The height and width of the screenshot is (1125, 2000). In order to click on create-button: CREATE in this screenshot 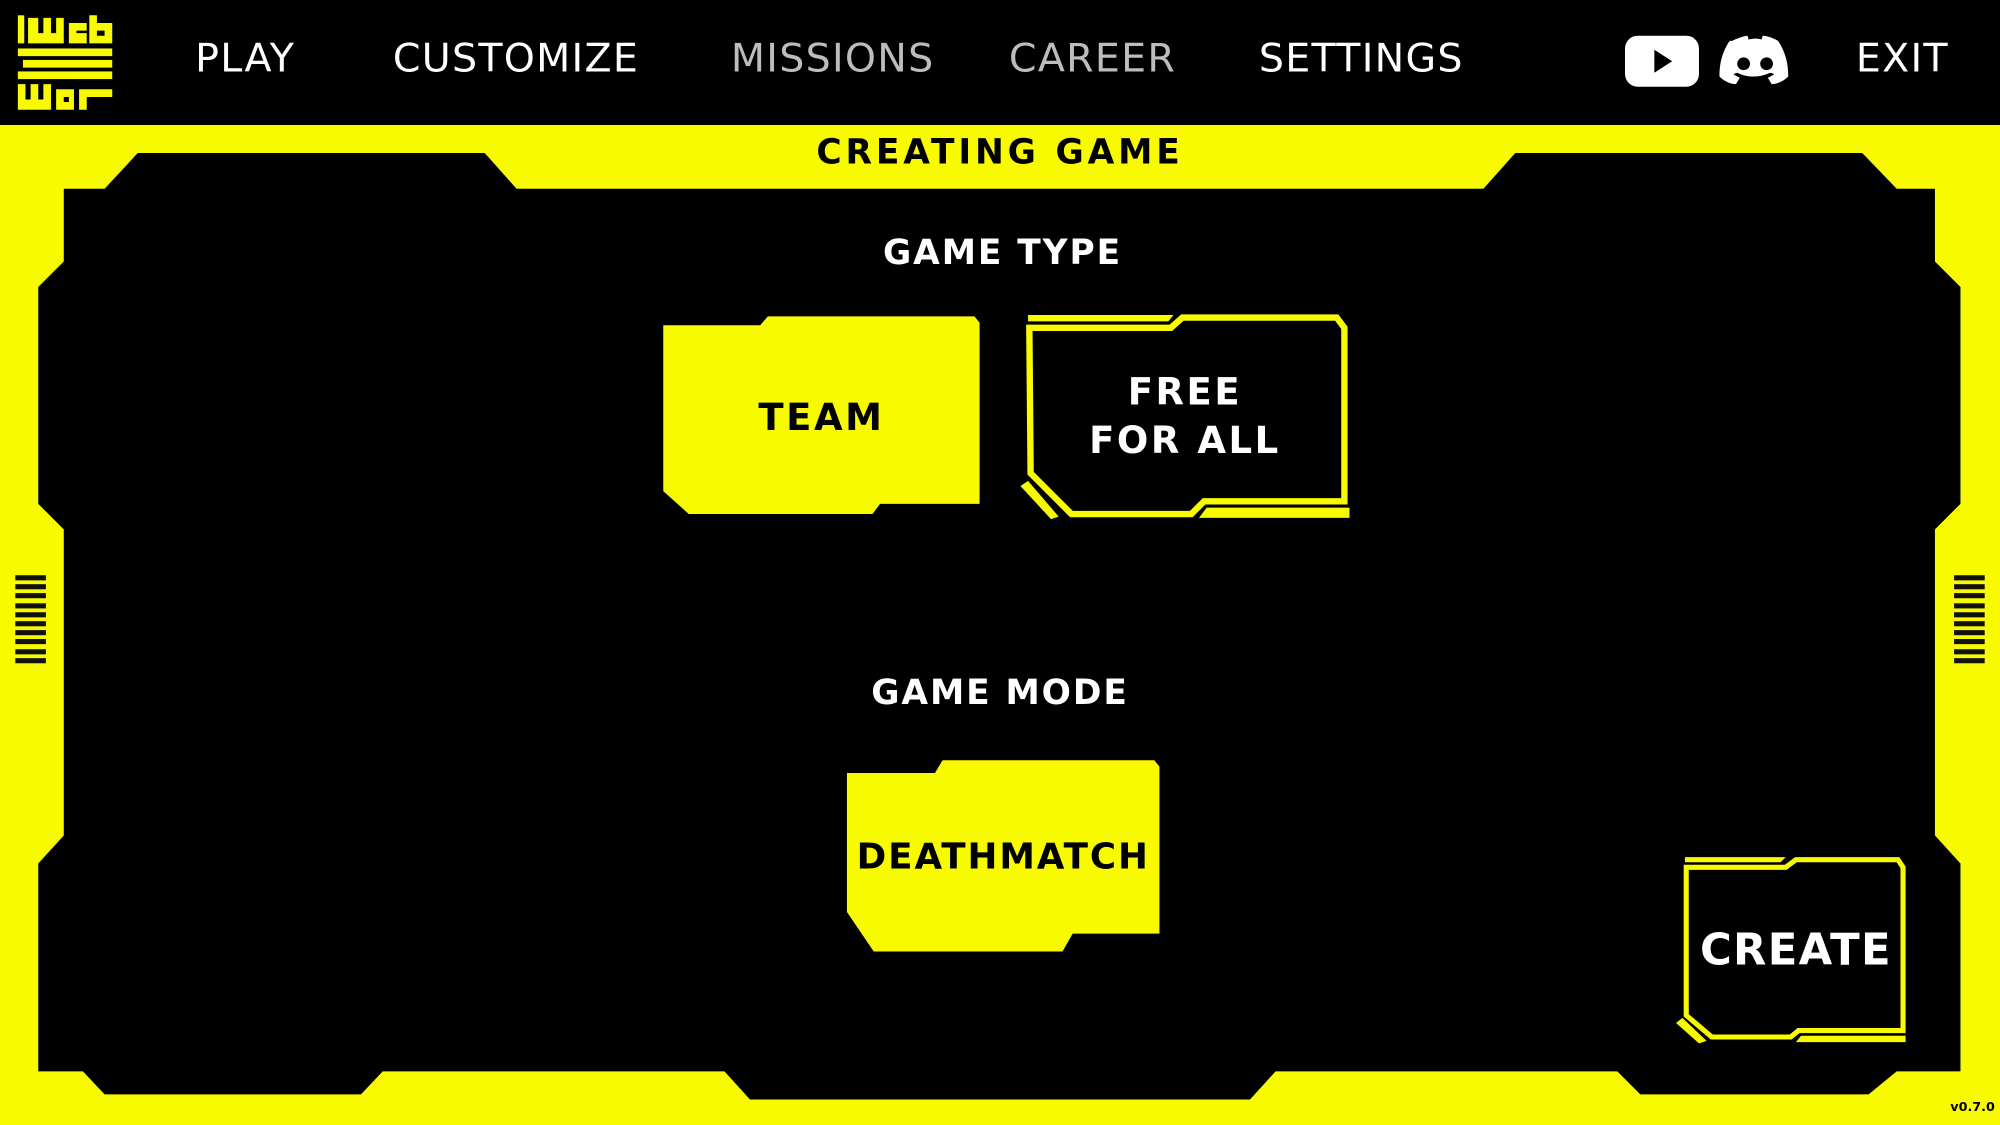, I will do `click(1792, 950)`.